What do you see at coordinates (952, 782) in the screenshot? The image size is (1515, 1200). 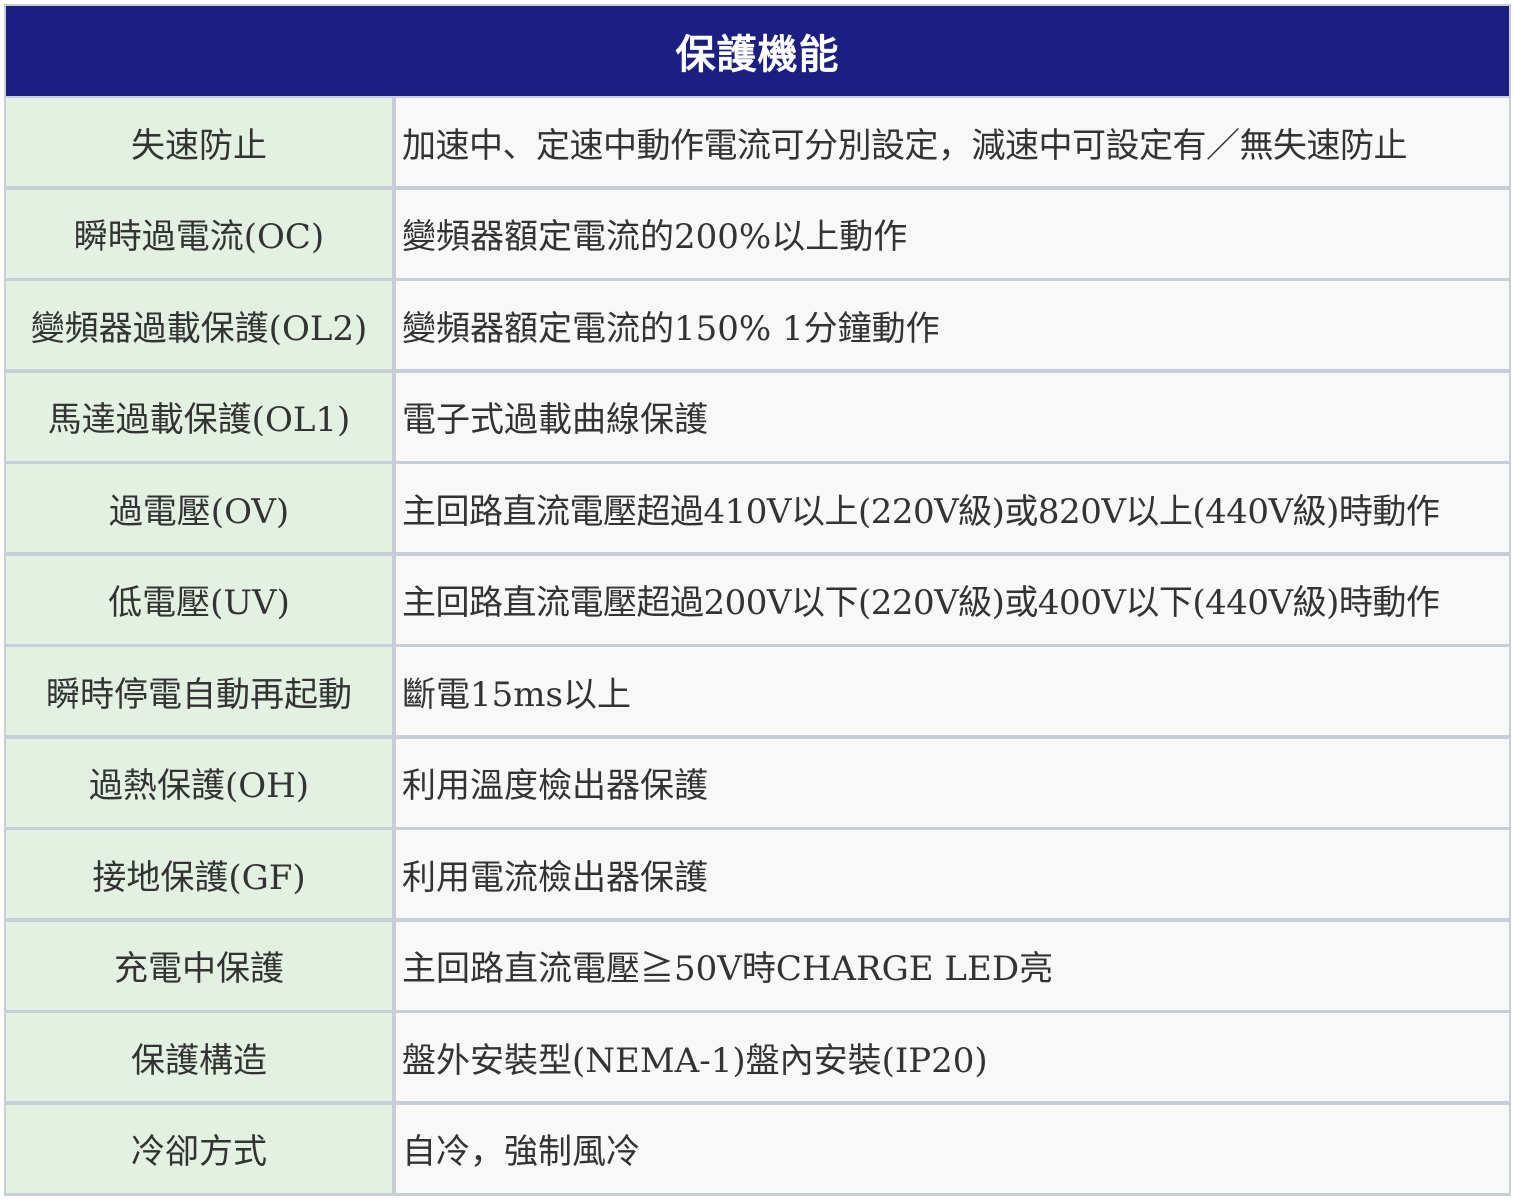 I see `row-value: 利用溫度檢出器保護` at bounding box center [952, 782].